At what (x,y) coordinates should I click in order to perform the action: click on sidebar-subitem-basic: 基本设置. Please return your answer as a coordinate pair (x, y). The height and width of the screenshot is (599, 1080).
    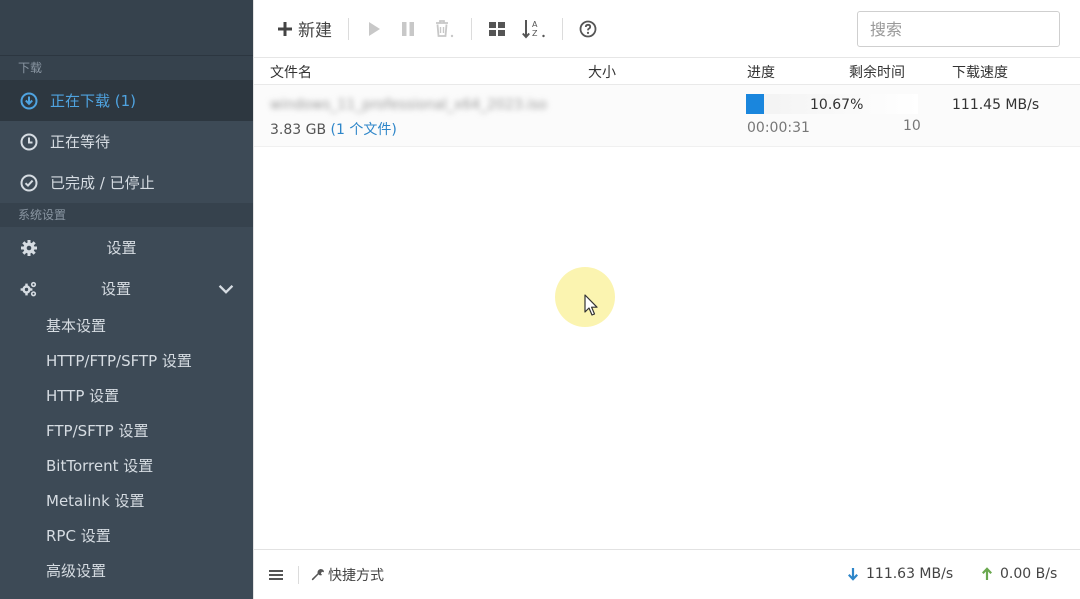
    Looking at the image, I should click on (126, 326).